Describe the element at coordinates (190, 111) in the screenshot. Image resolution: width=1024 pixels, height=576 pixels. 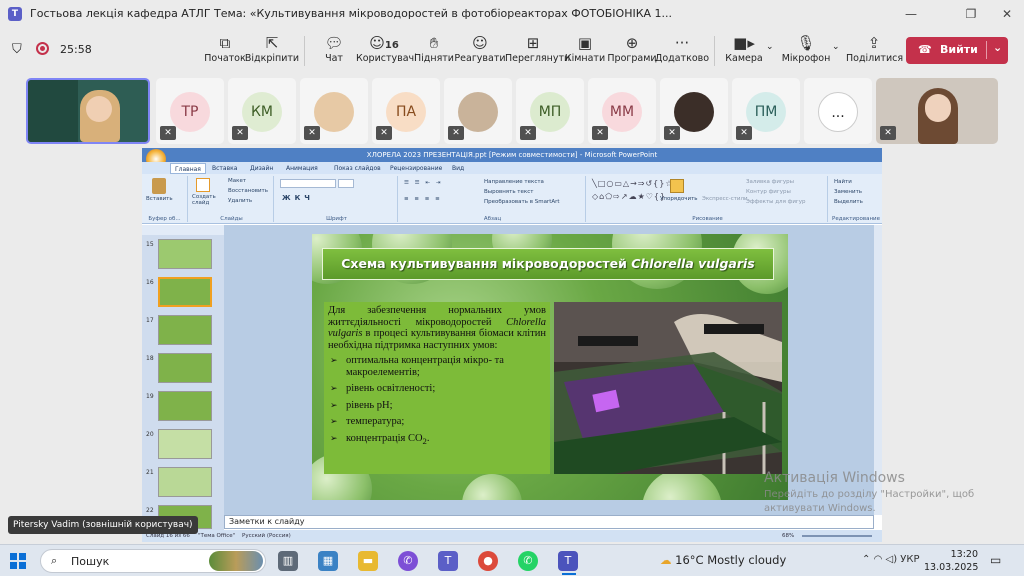
I see `participant-tile: ТР ✕` at that location.